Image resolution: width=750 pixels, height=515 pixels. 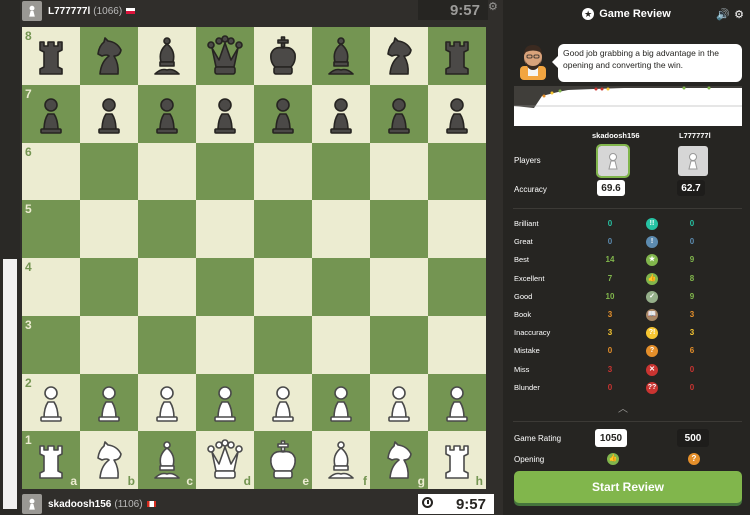 I want to click on board-square-e4, so click(x=283, y=287).